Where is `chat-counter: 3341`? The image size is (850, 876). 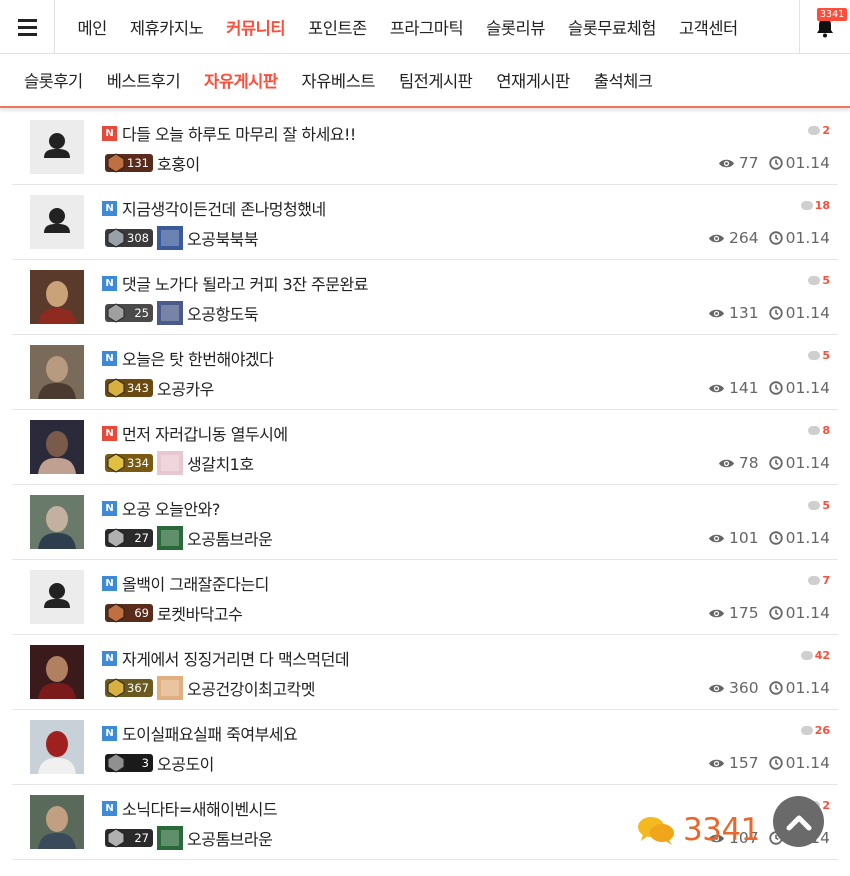 chat-counter: 3341 is located at coordinates (698, 830).